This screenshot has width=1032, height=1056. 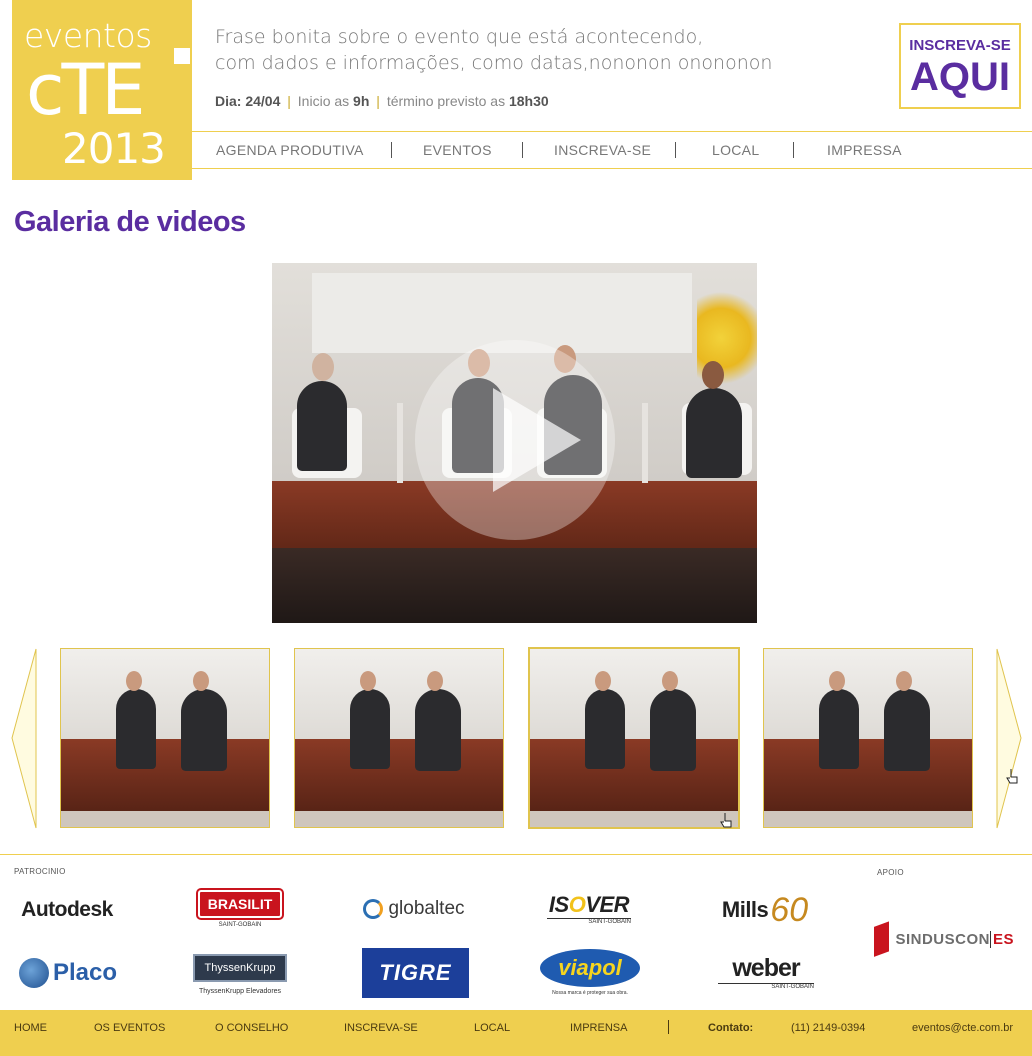 What do you see at coordinates (248, 101) in the screenshot?
I see `event-date: Dia: 24/04` at bounding box center [248, 101].